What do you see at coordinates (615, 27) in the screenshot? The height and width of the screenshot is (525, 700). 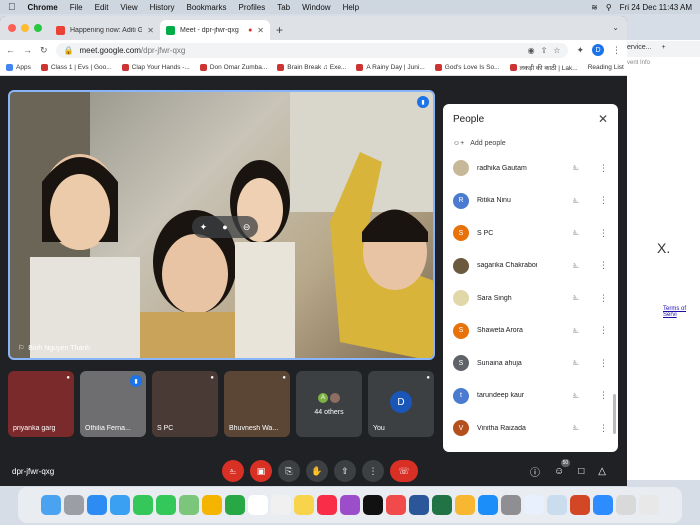 I see `chevron-down-icon: ⌄` at bounding box center [615, 27].